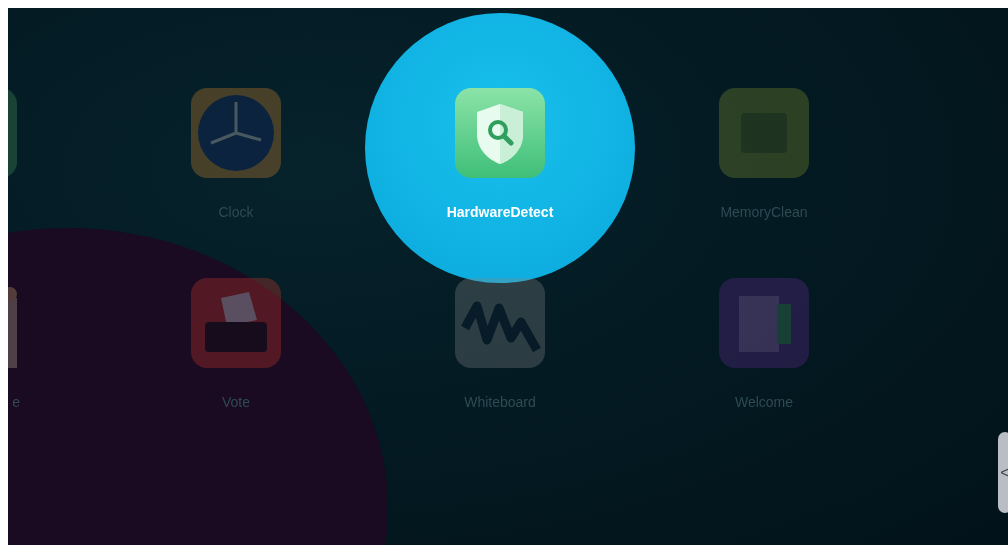 This screenshot has height=545, width=1008. I want to click on memory-chip-icon, so click(764, 133).